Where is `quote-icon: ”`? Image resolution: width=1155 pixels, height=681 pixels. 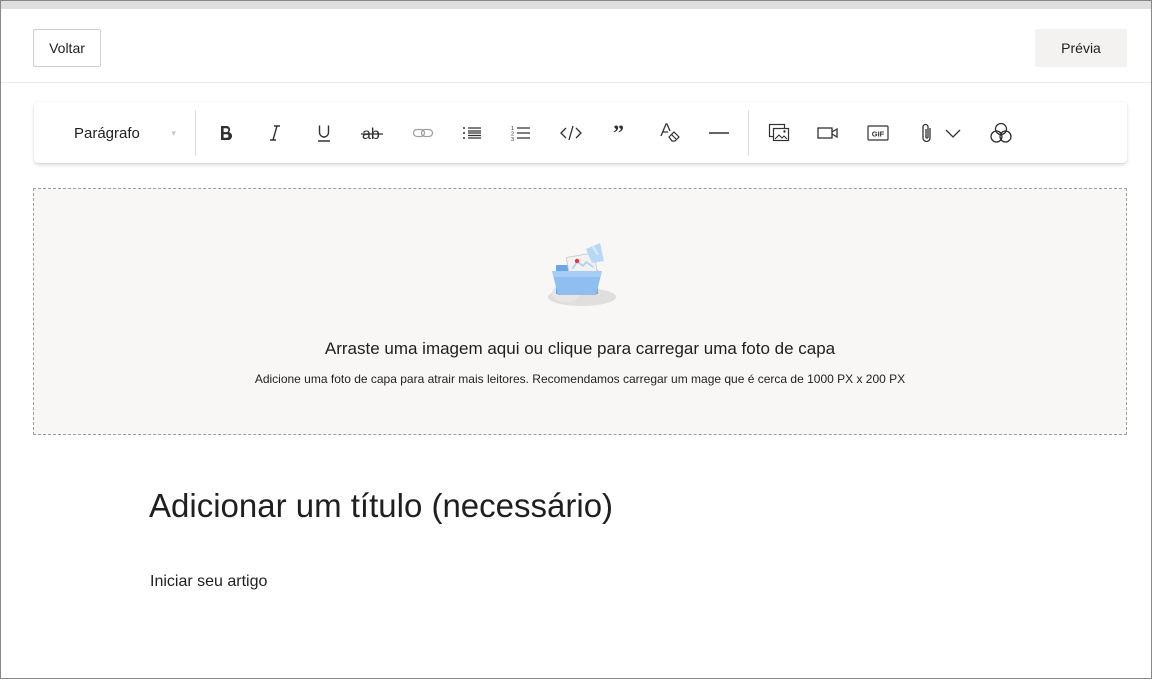
quote-icon: ” is located at coordinates (620, 133).